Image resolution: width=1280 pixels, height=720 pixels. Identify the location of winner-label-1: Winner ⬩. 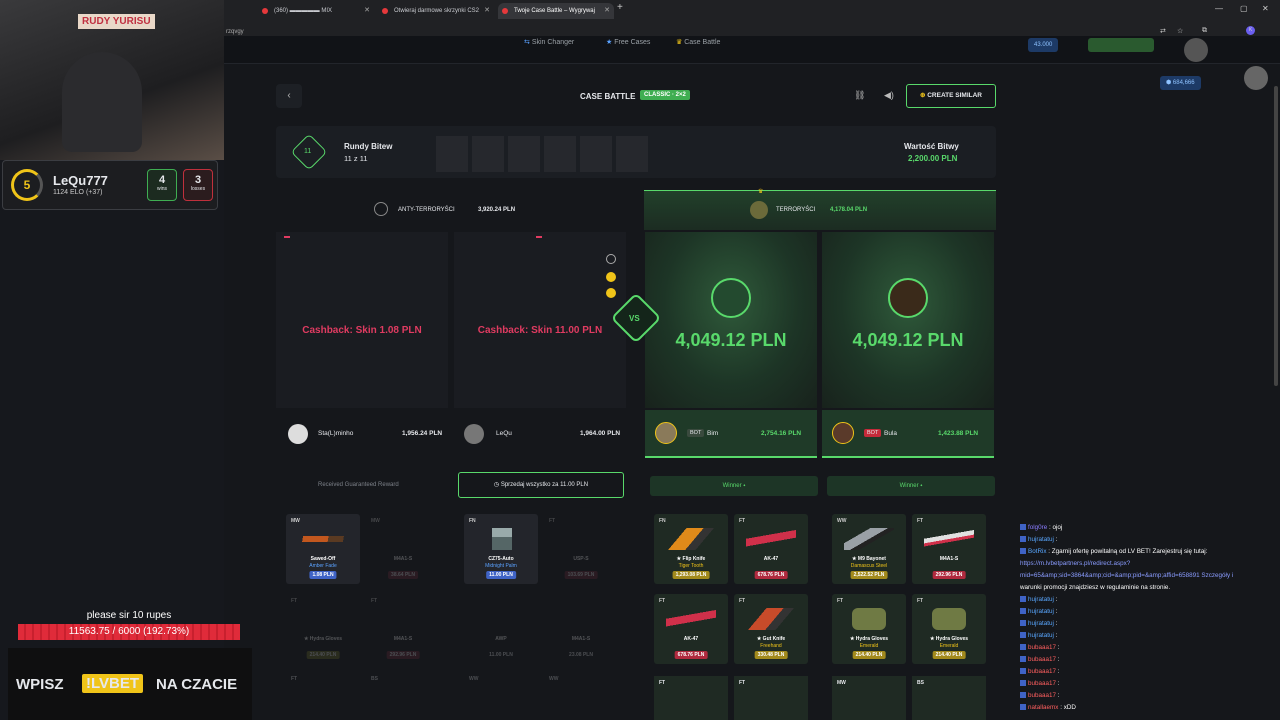
(734, 486).